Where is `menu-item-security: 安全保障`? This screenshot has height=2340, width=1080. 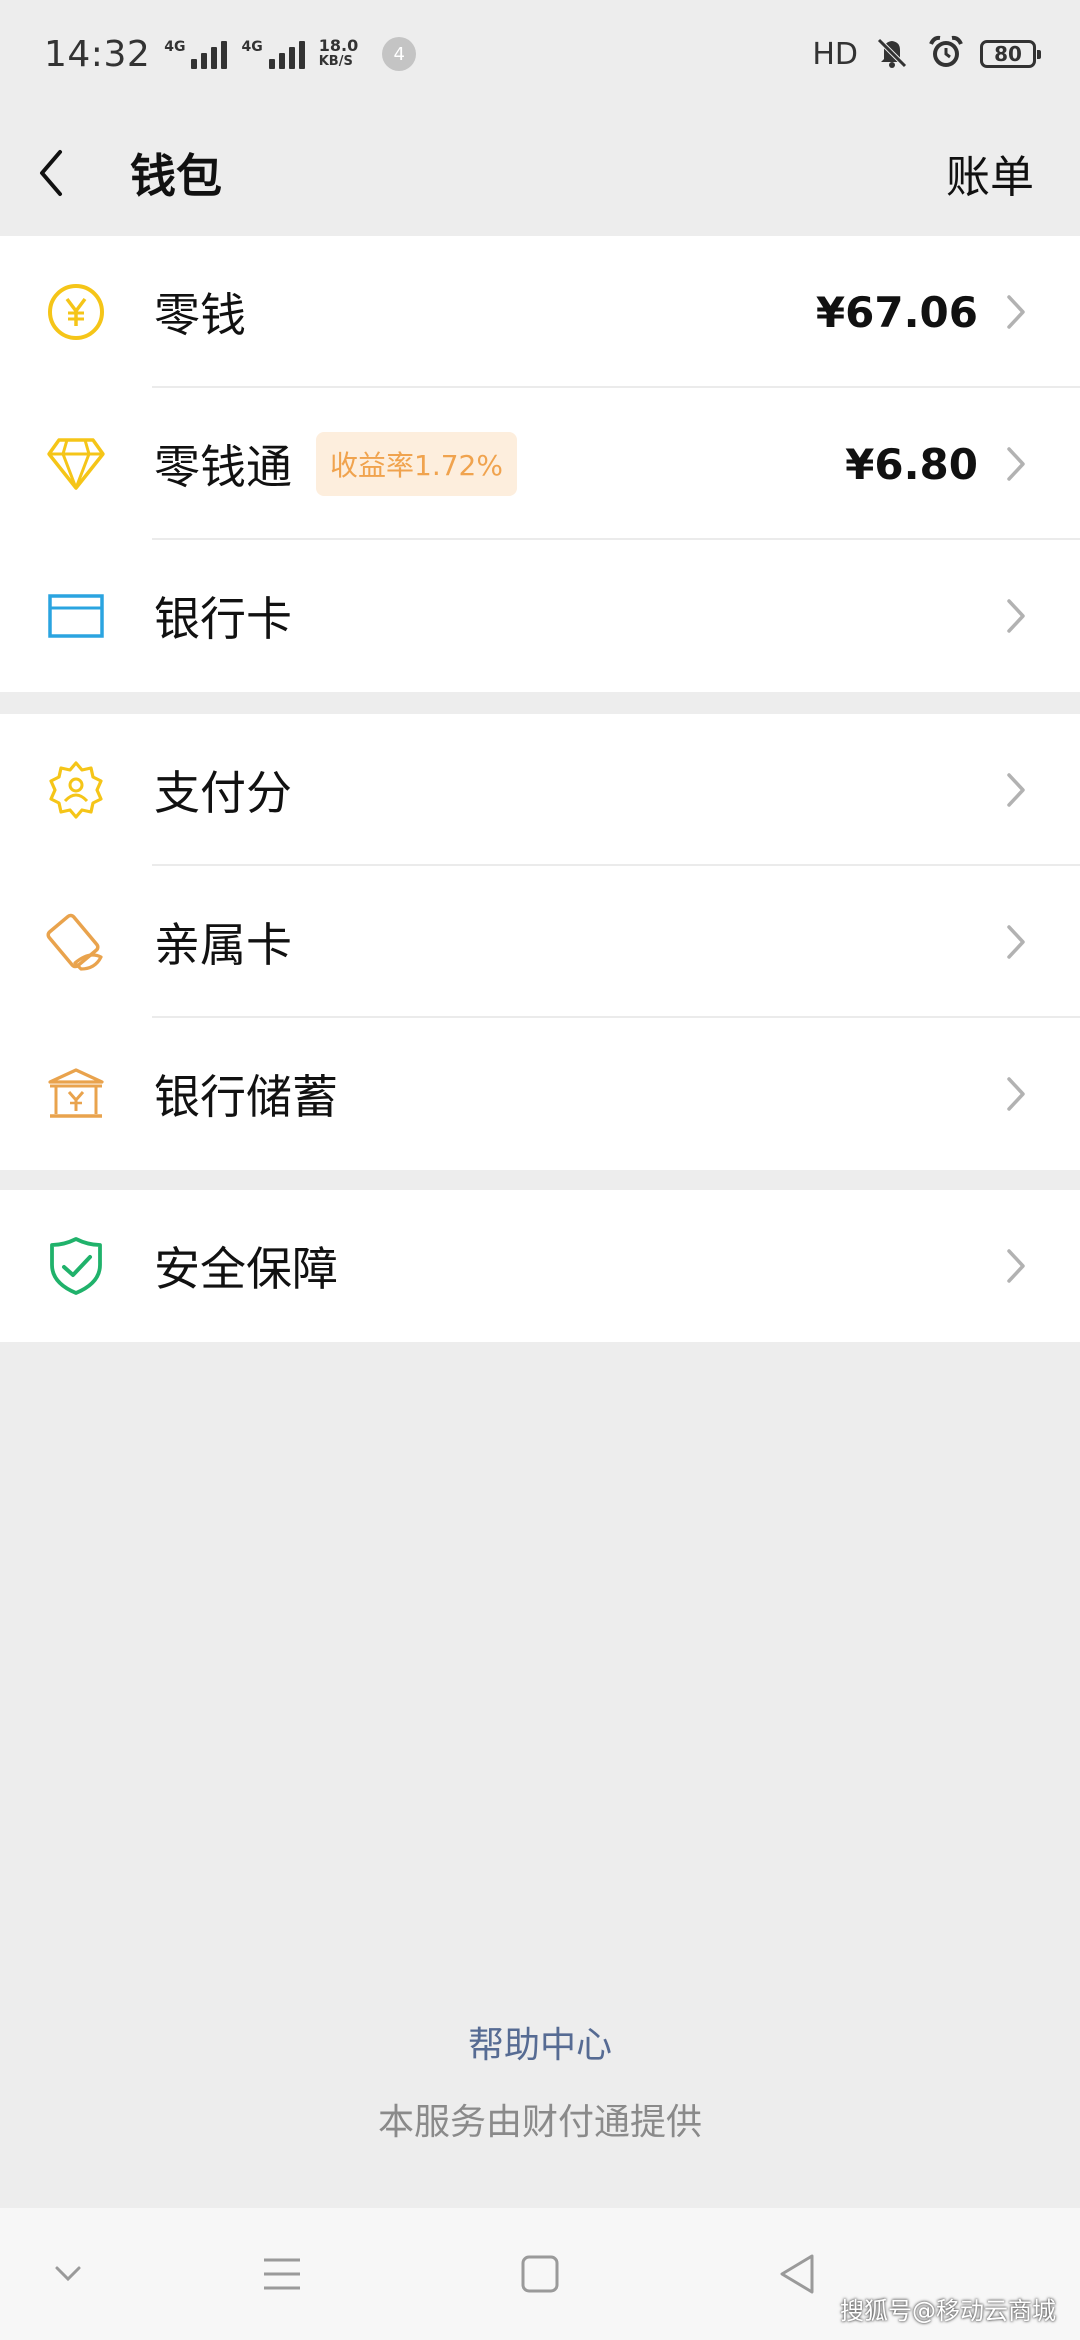
menu-item-security: 安全保障 is located at coordinates (540, 1266).